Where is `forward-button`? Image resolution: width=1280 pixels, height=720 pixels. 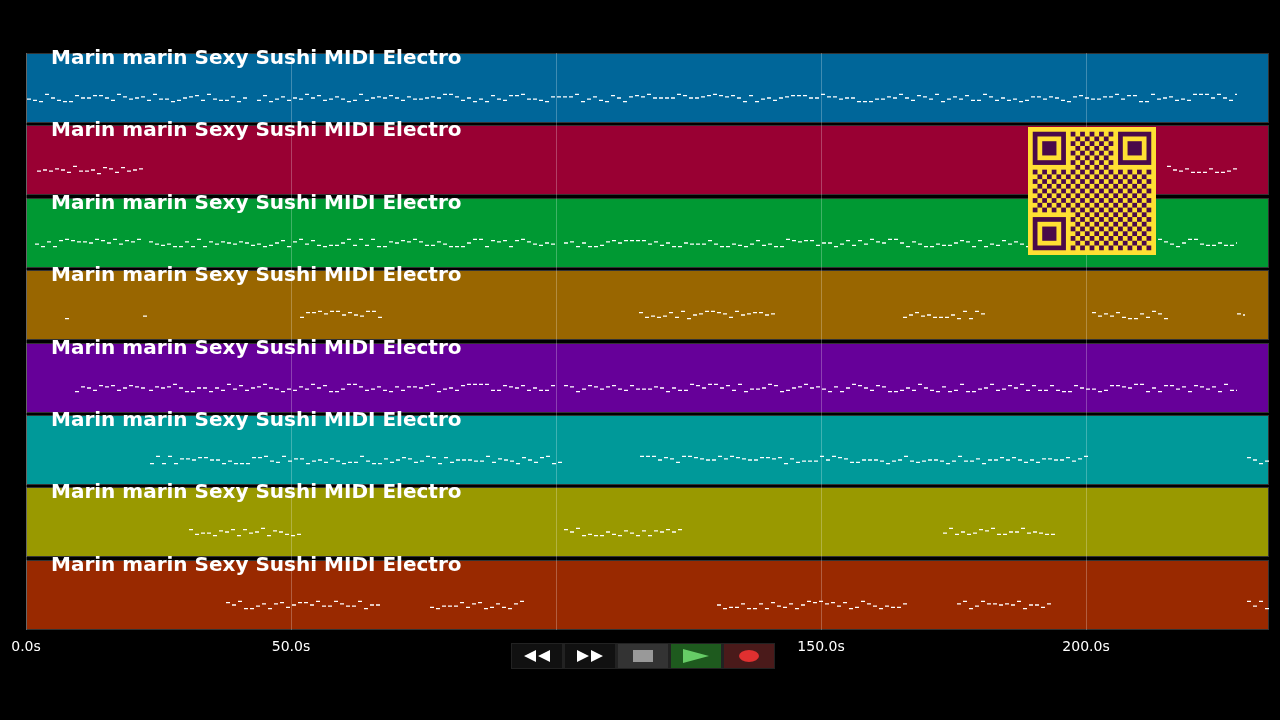
forward-button is located at coordinates (590, 655).